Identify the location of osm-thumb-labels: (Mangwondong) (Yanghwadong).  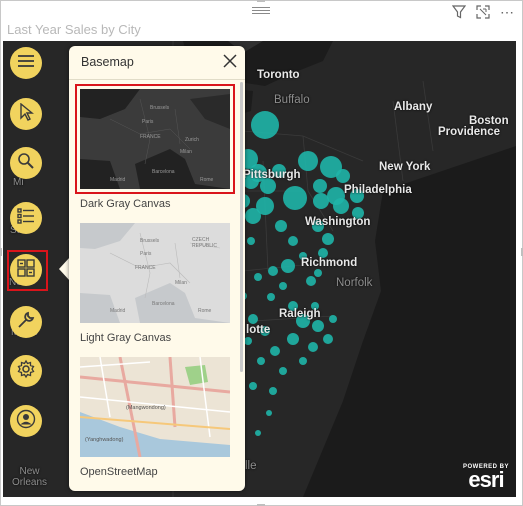
(155, 407).